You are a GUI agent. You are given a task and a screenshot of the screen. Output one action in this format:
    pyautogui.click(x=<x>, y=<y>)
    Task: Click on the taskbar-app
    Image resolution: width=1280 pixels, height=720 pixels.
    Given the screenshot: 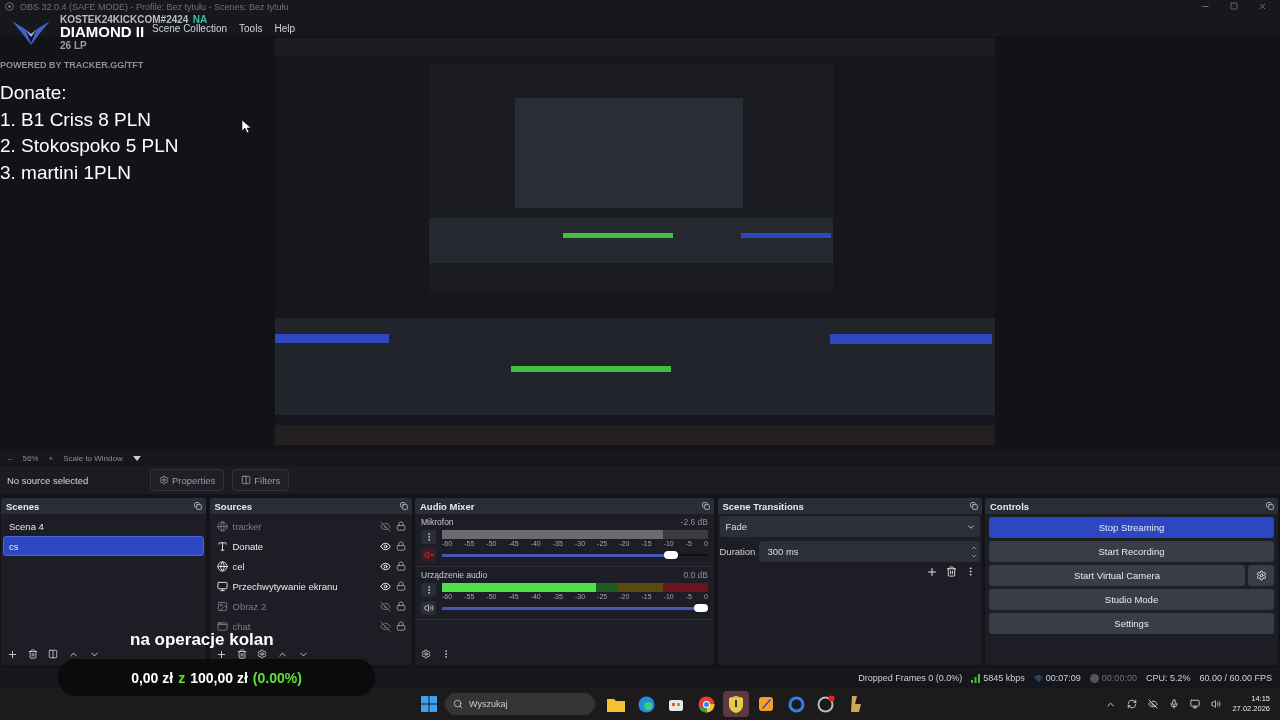 What is the action you would take?
    pyautogui.click(x=736, y=704)
    